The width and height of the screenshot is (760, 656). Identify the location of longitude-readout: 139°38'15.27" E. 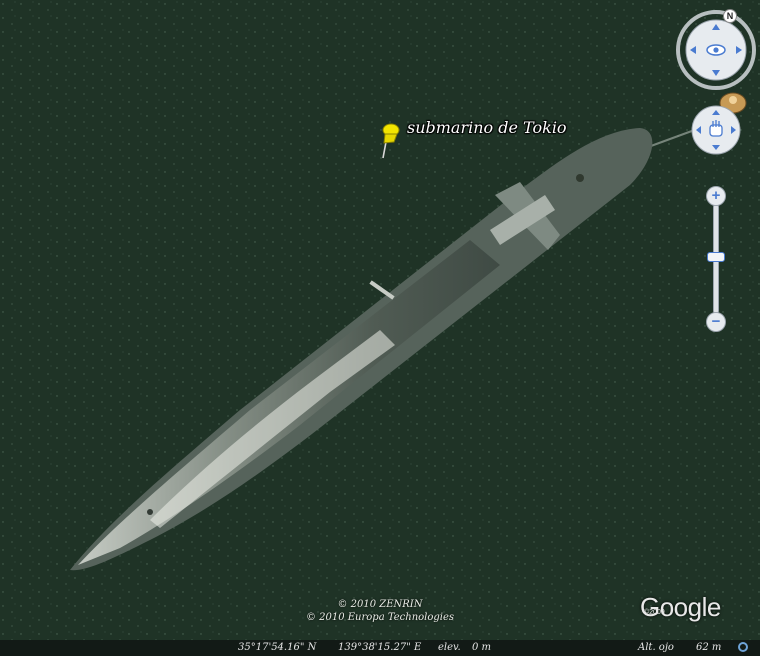
(380, 647).